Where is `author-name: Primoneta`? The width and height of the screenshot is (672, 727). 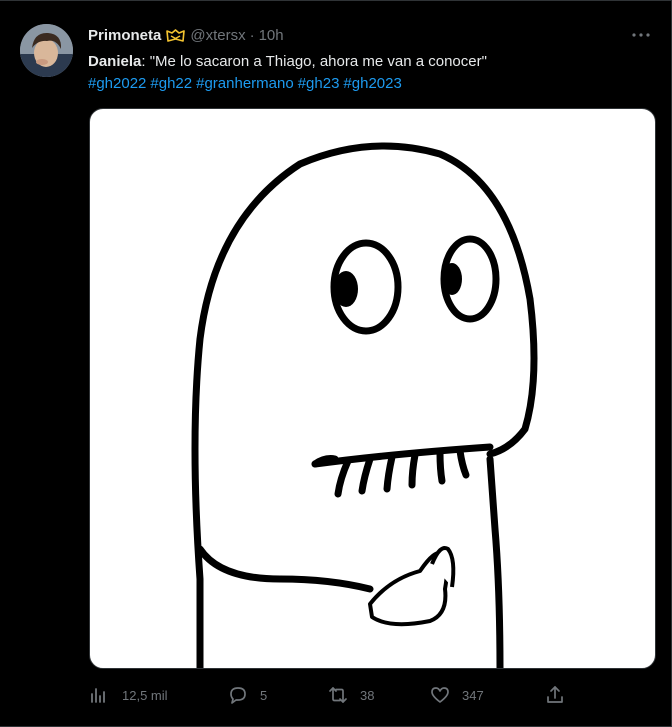 author-name: Primoneta is located at coordinates (124, 36).